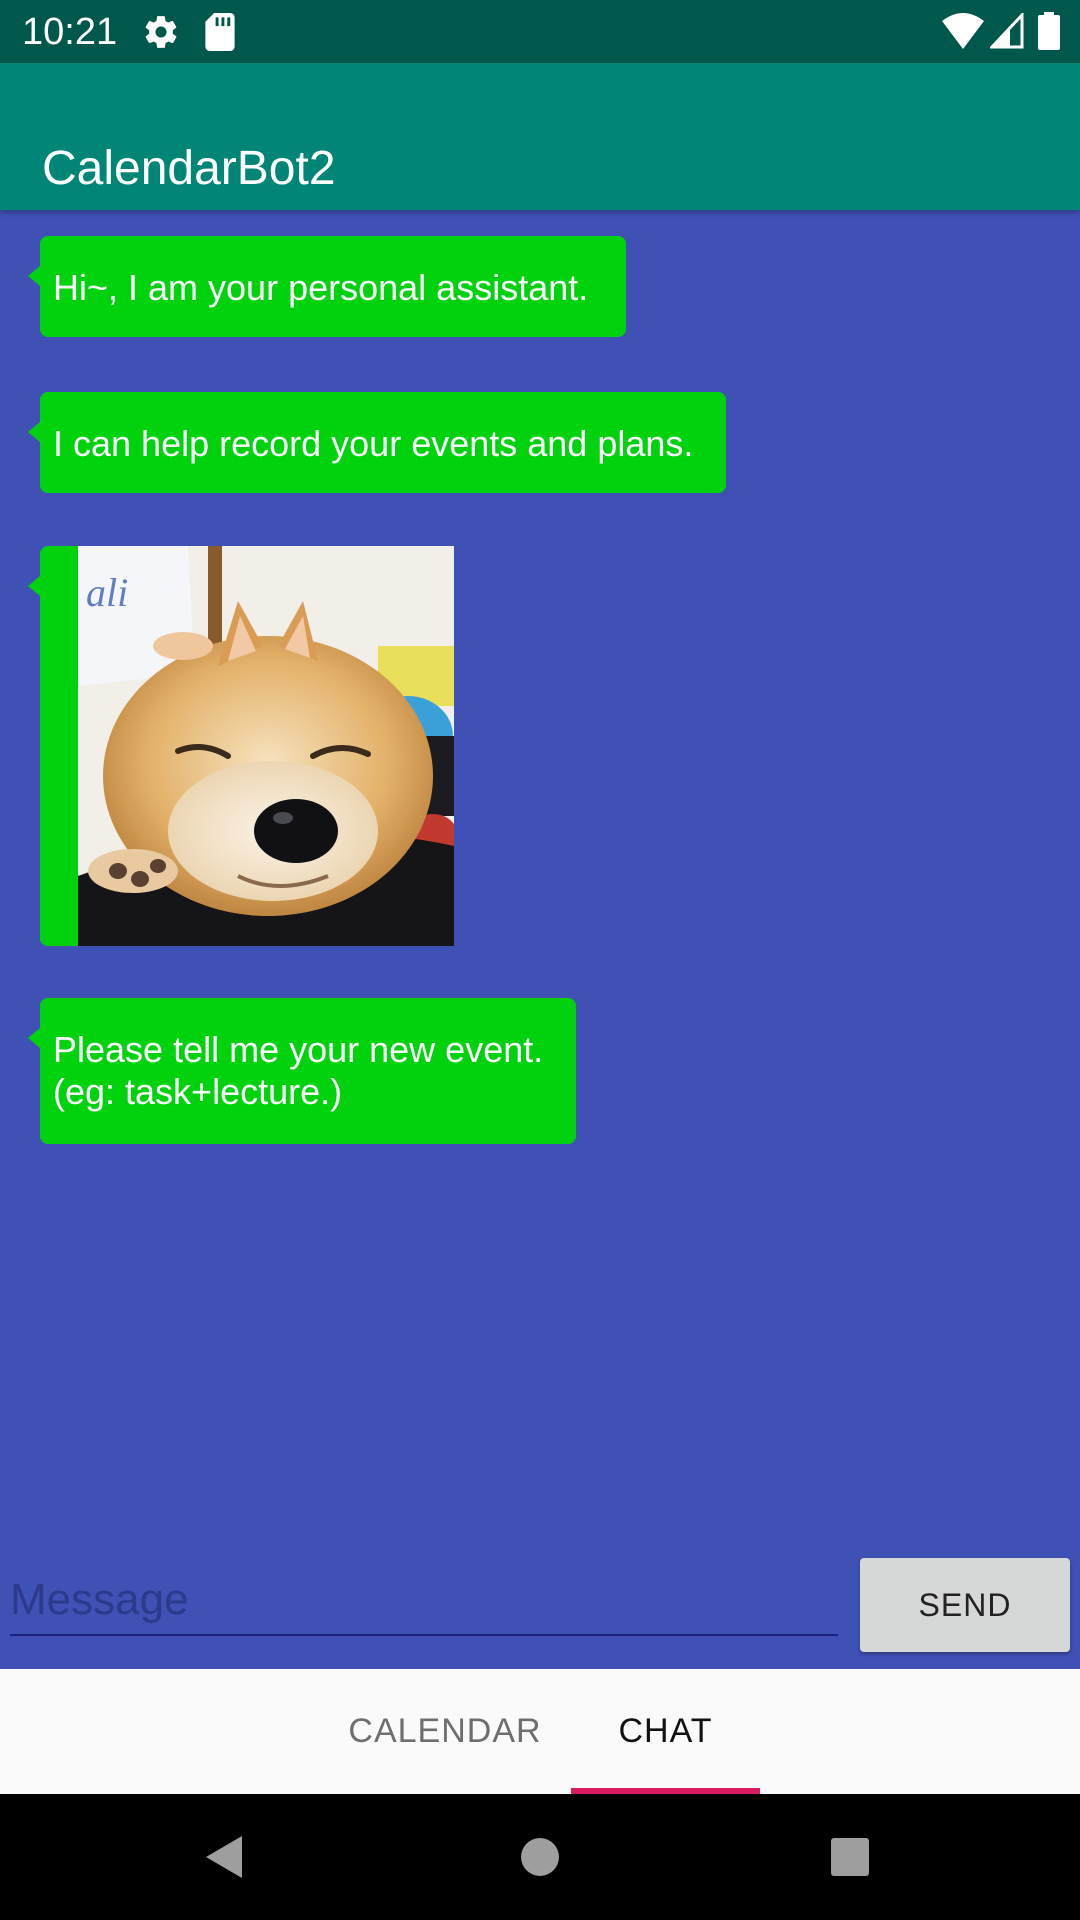 The image size is (1080, 1920). I want to click on home-icon, so click(540, 1857).